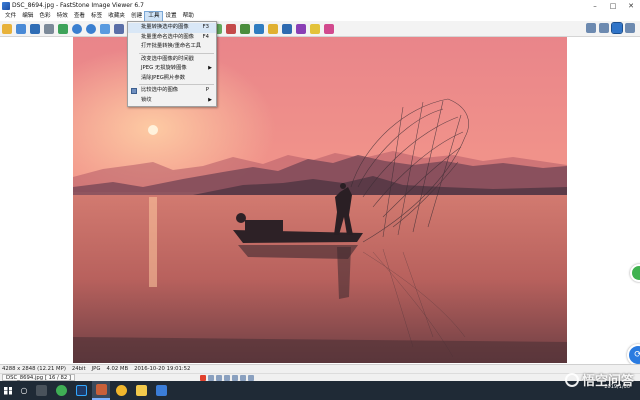 The height and width of the screenshot is (400, 640). I want to click on menu-view: 查看, so click(79, 16).